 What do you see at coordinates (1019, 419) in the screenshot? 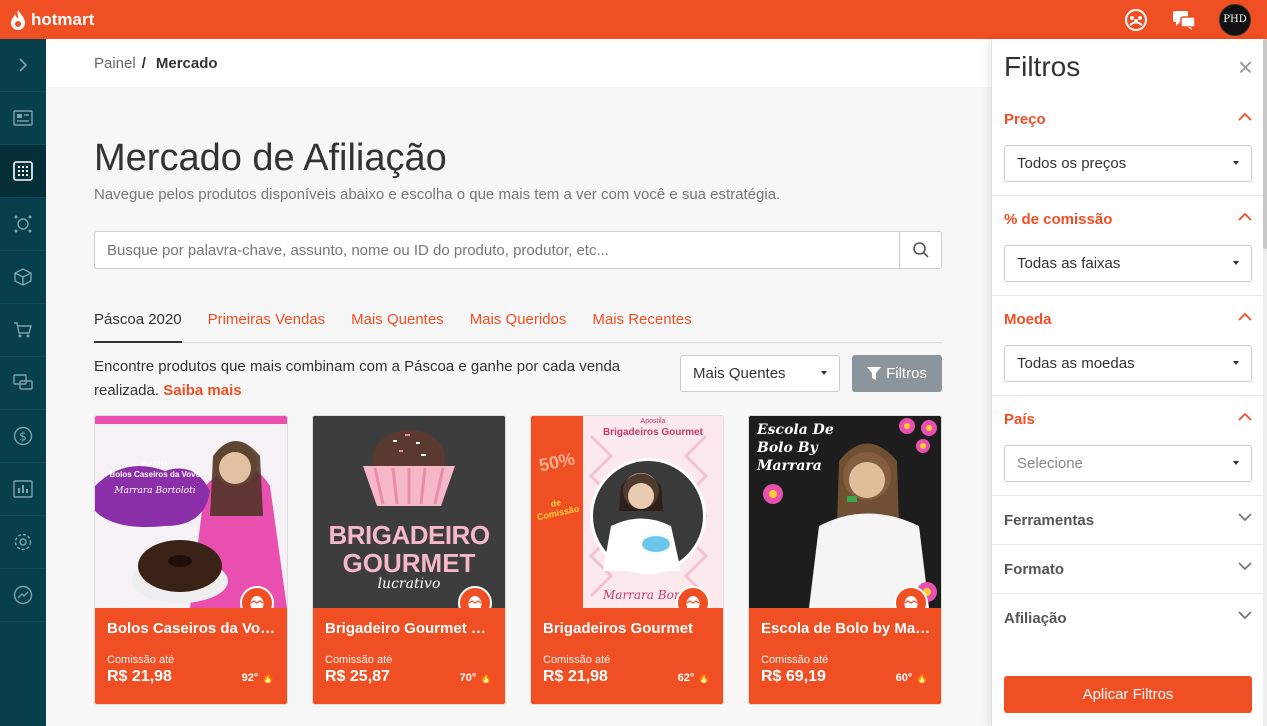
I see `filter-heading-pais: País` at bounding box center [1019, 419].